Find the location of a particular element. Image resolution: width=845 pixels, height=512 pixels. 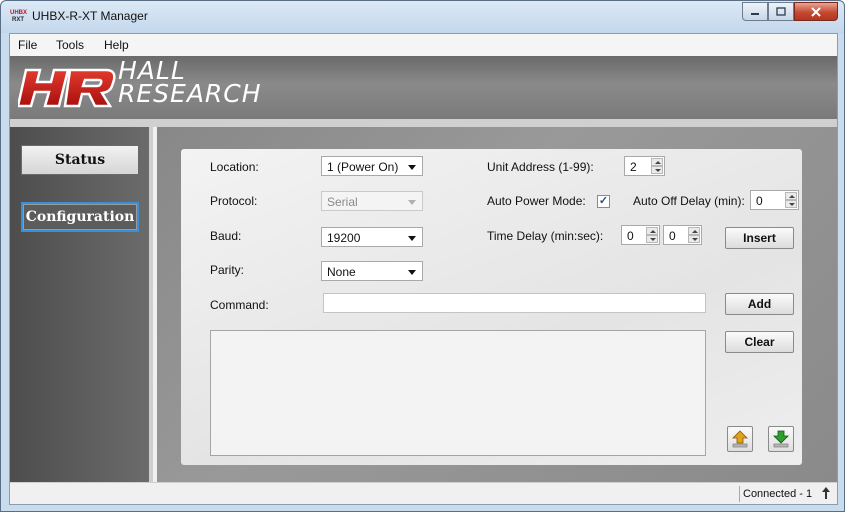

app-icon-bottom-text: RXT is located at coordinates (18, 20).